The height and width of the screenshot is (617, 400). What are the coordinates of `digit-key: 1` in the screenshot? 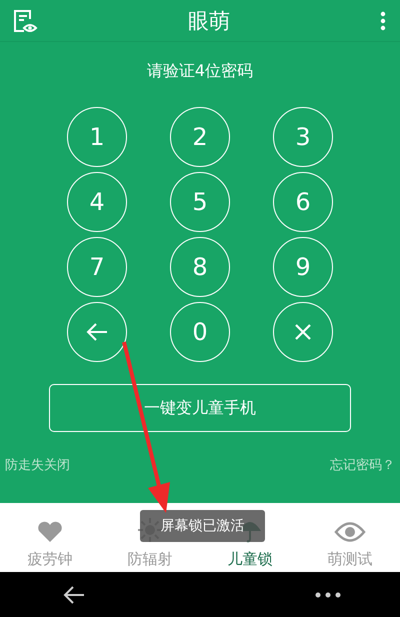 It's located at (97, 137).